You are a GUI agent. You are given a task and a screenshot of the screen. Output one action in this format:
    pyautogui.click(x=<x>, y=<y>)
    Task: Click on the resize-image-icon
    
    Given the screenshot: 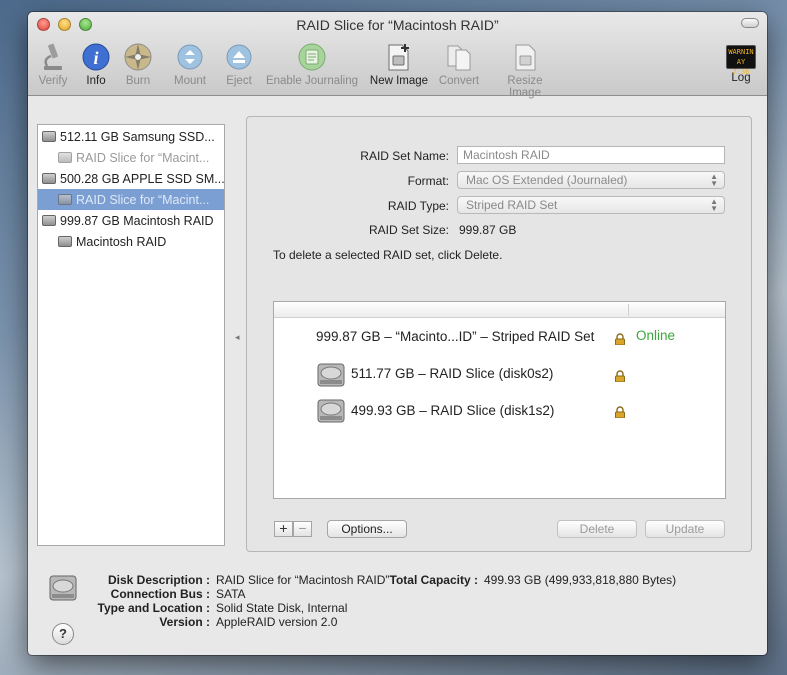 What is the action you would take?
    pyautogui.click(x=525, y=57)
    